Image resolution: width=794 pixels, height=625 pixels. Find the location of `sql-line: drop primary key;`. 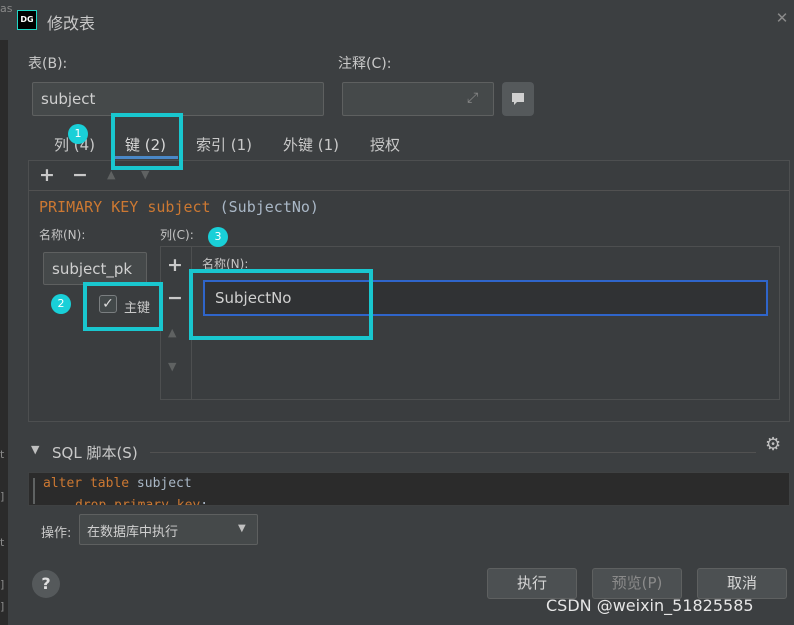

sql-line: drop primary key; is located at coordinates (142, 502).